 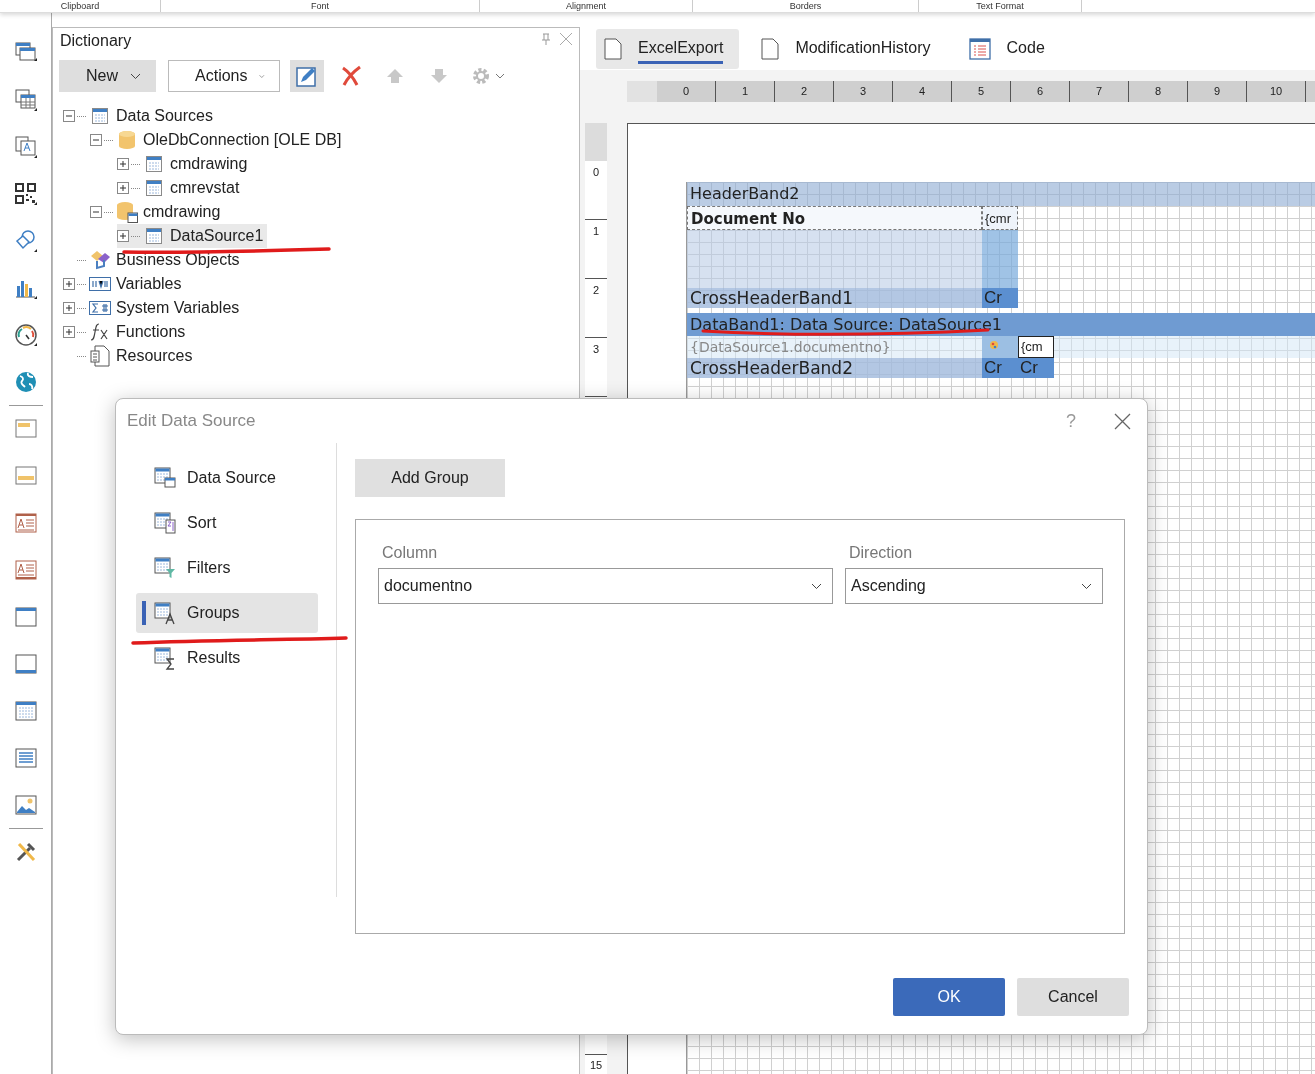 What do you see at coordinates (227, 613) in the screenshot?
I see `nav-item: Groups` at bounding box center [227, 613].